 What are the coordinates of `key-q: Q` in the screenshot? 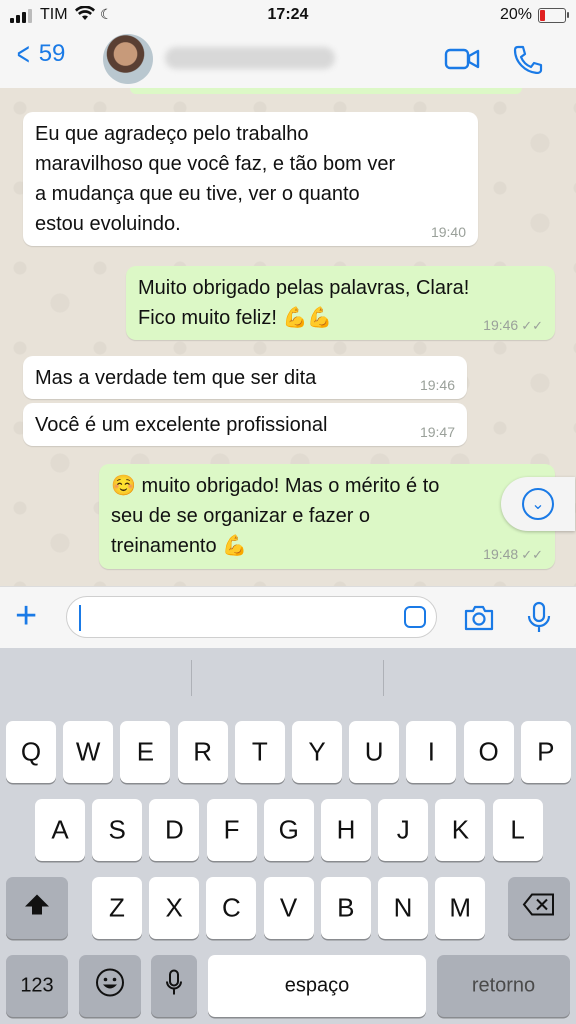 It's located at (31, 752).